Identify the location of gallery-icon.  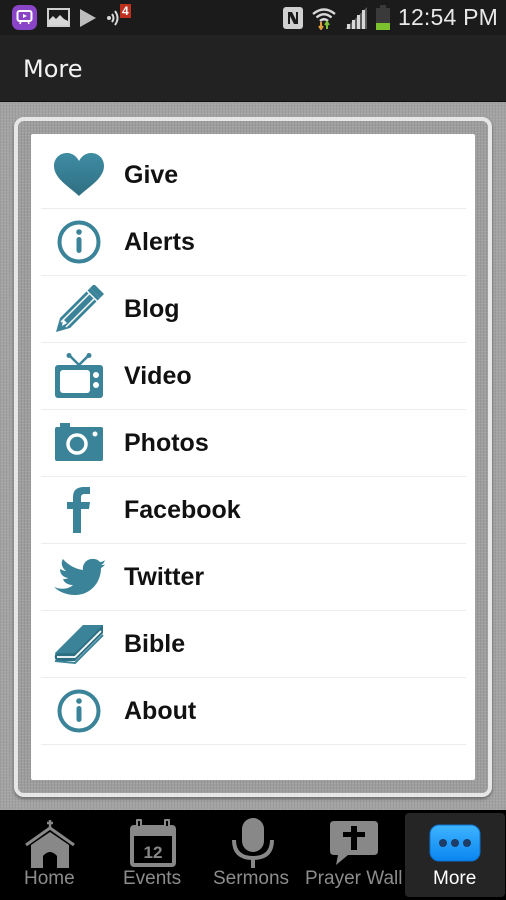
(58, 17).